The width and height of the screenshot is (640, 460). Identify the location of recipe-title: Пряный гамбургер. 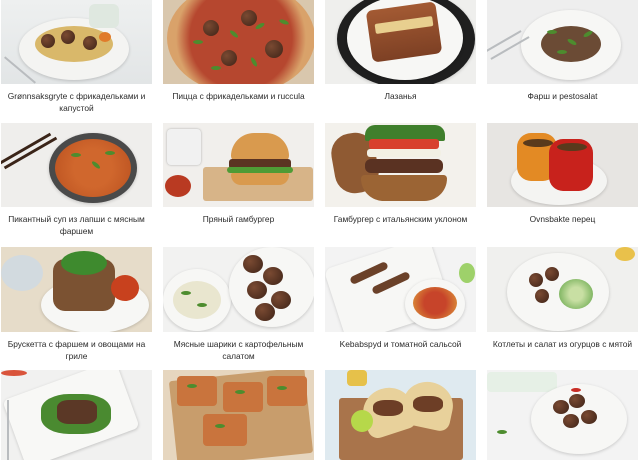
(238, 227).